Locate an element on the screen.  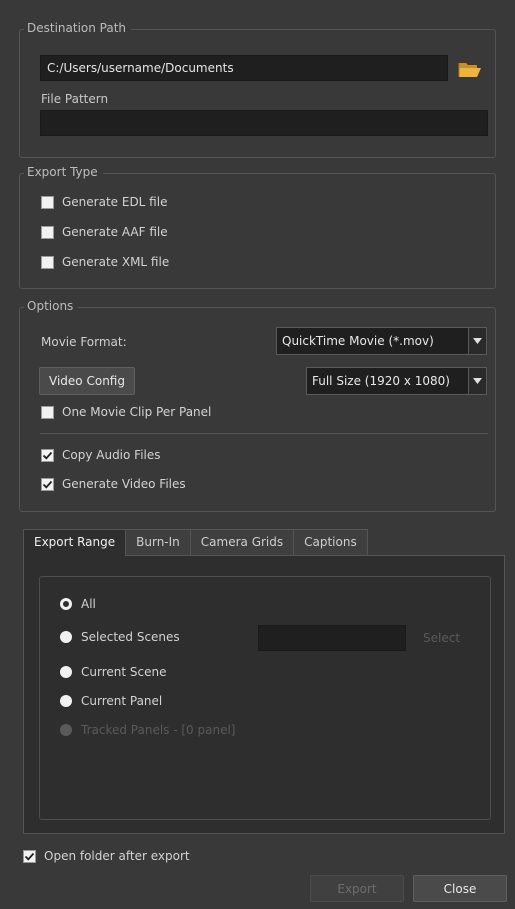
range-tracked-panels-radio: Tracked Panels - [0 panel] is located at coordinates (147, 730).